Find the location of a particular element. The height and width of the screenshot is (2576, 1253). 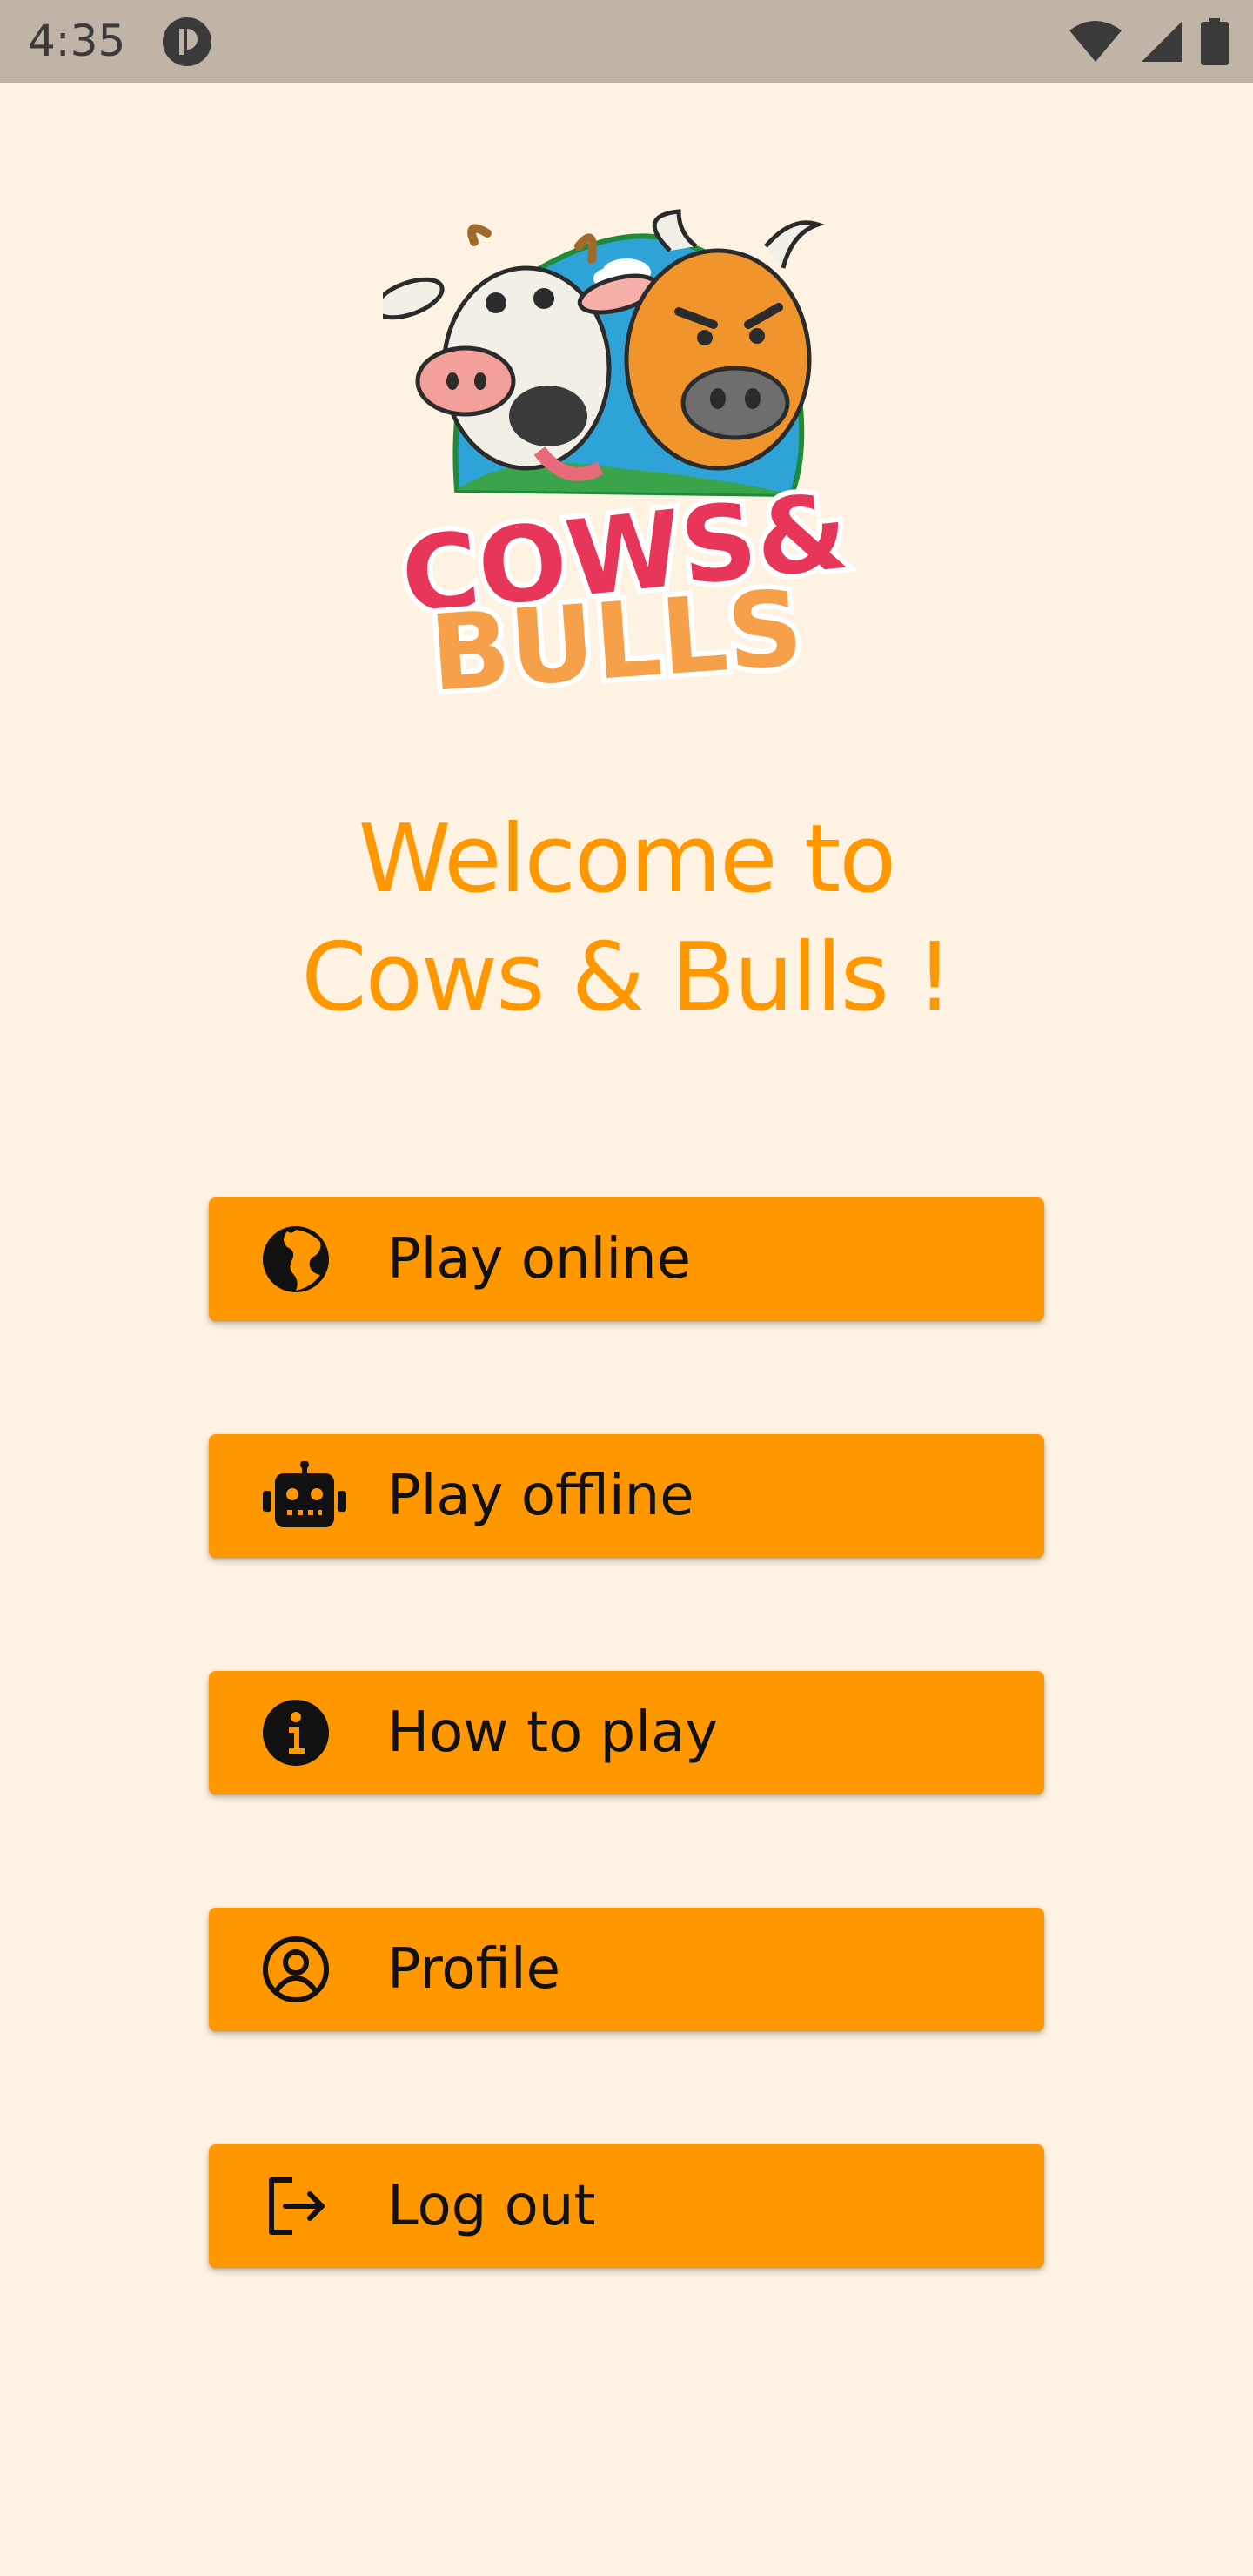

how-to-play-button: How to play is located at coordinates (626, 1732).